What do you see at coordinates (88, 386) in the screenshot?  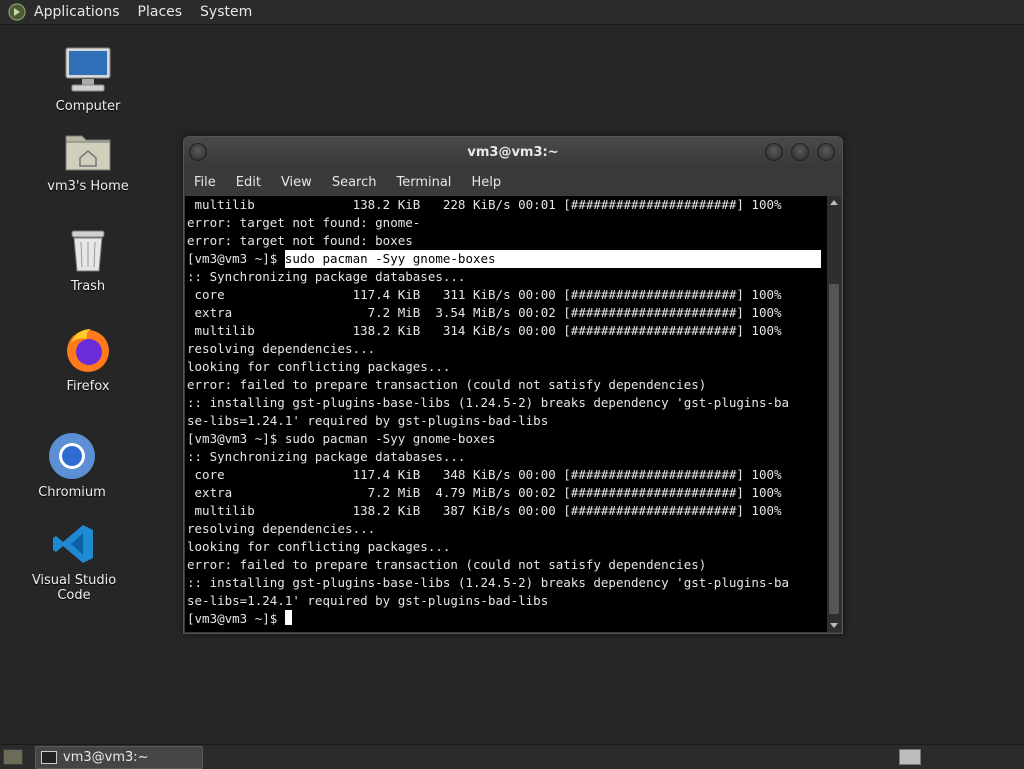 I see `desktop-icon-label: Firefox` at bounding box center [88, 386].